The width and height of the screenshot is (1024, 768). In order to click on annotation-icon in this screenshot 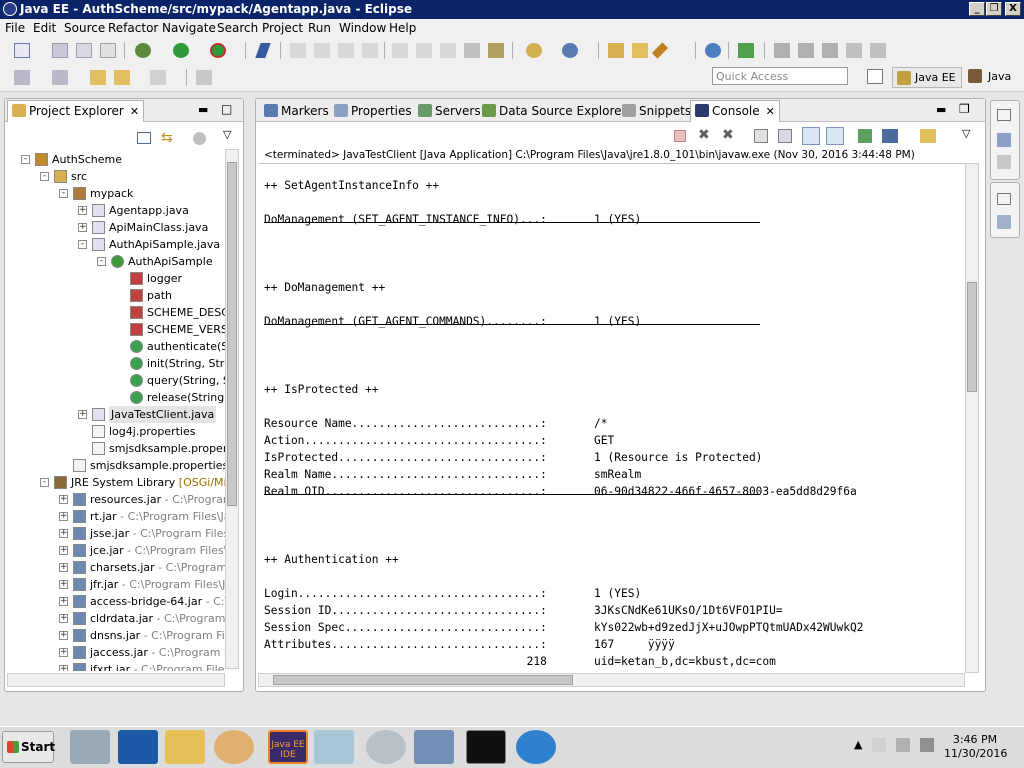, I will do `click(782, 50)`.